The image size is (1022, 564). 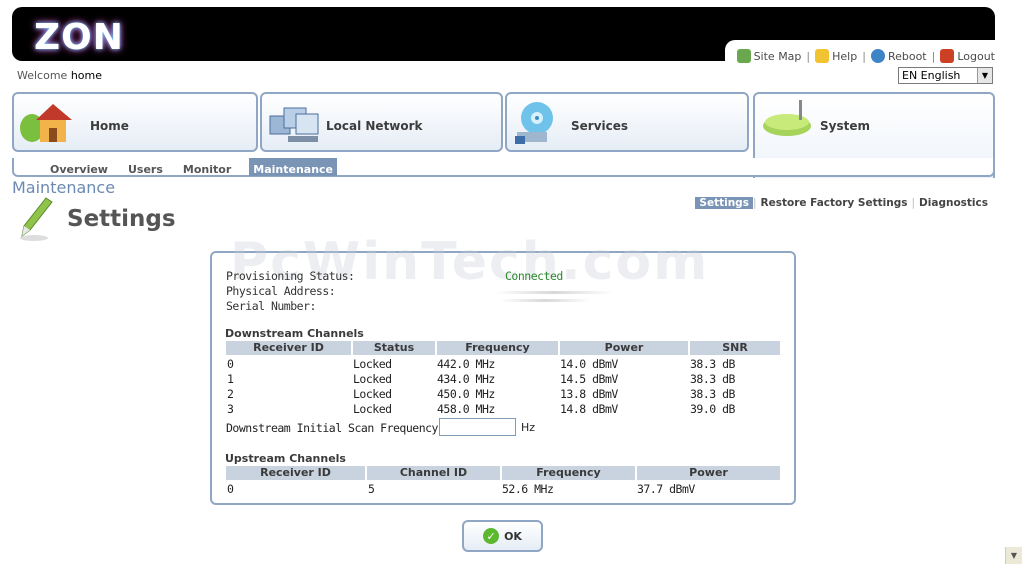 What do you see at coordinates (822, 56) in the screenshot?
I see `help-icon` at bounding box center [822, 56].